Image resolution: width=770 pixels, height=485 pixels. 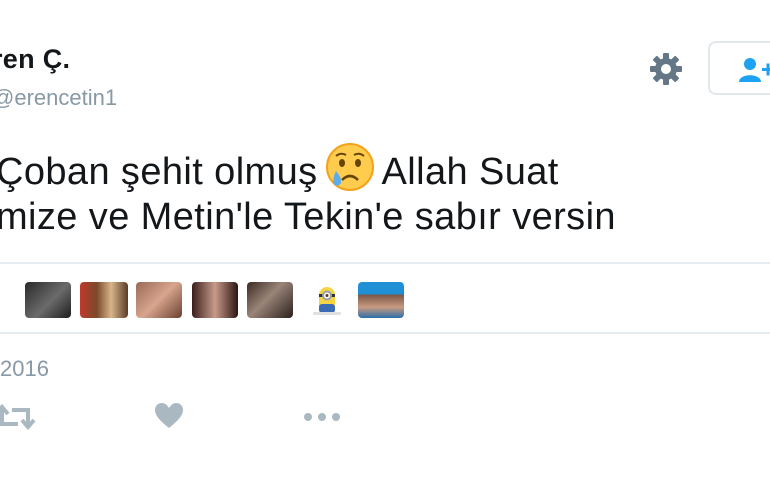 I want to click on add-user-icon, so click(x=754, y=70).